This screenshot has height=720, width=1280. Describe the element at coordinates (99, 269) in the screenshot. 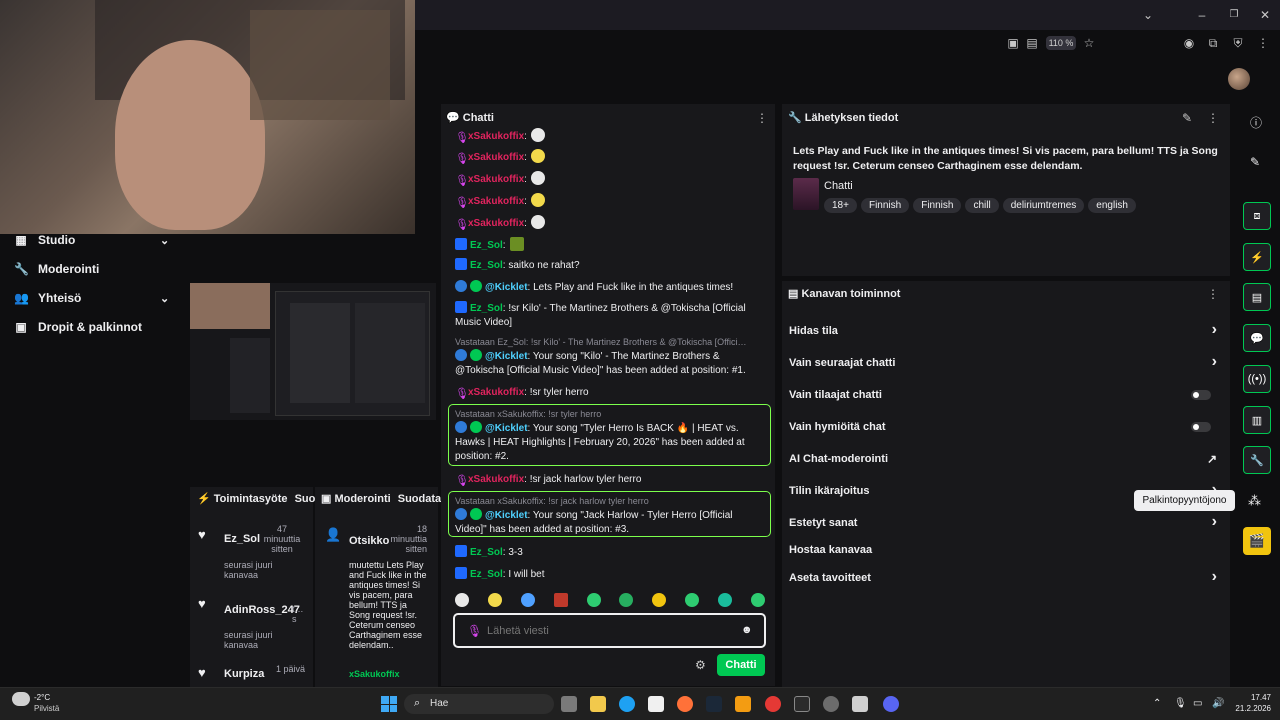

I see `nav-moderointi: 🔧 Moderointi` at that location.